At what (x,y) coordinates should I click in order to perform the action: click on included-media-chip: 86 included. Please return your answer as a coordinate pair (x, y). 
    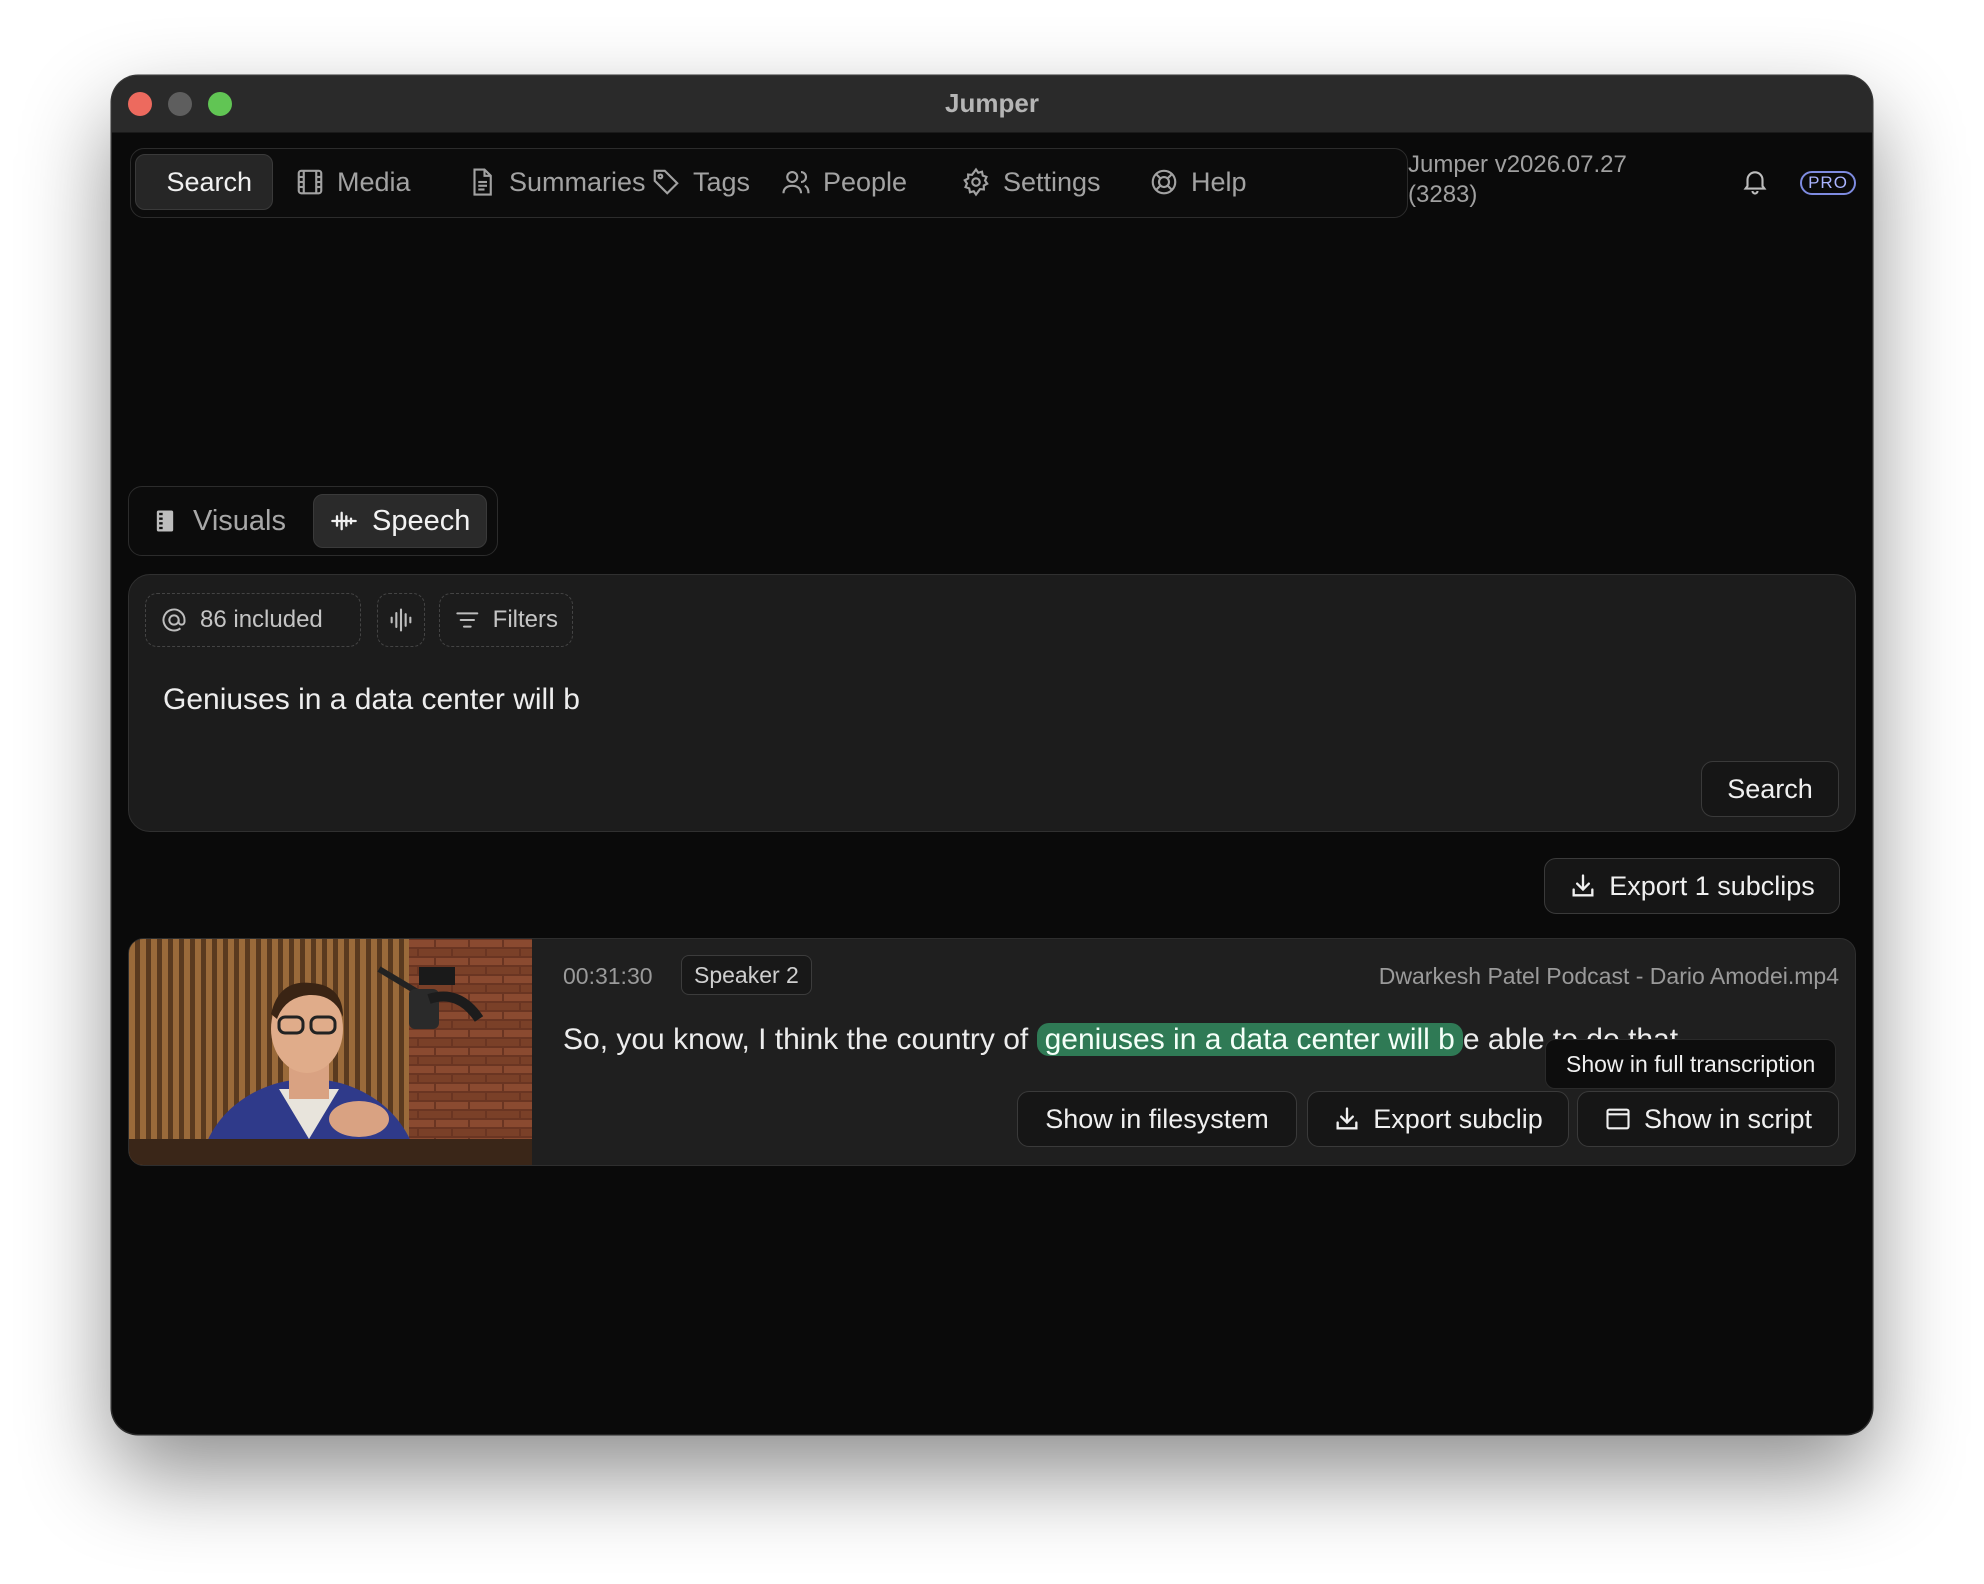
    Looking at the image, I should click on (253, 620).